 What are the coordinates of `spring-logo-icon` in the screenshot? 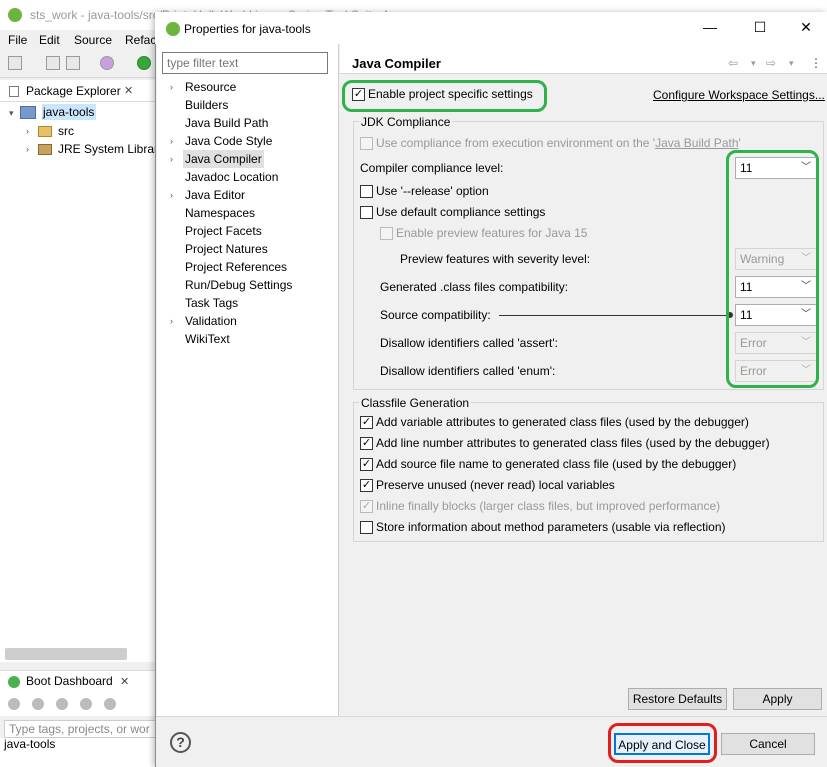 It's located at (15, 15).